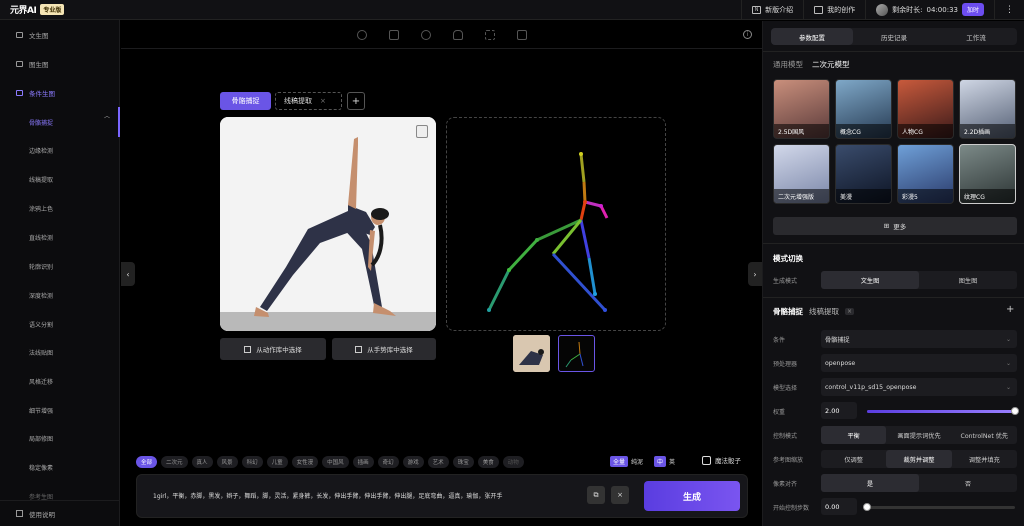 Image resolution: width=1024 pixels, height=526 pixels. Describe the element at coordinates (839, 410) in the screenshot. I see `weight-input: 2.00` at that location.